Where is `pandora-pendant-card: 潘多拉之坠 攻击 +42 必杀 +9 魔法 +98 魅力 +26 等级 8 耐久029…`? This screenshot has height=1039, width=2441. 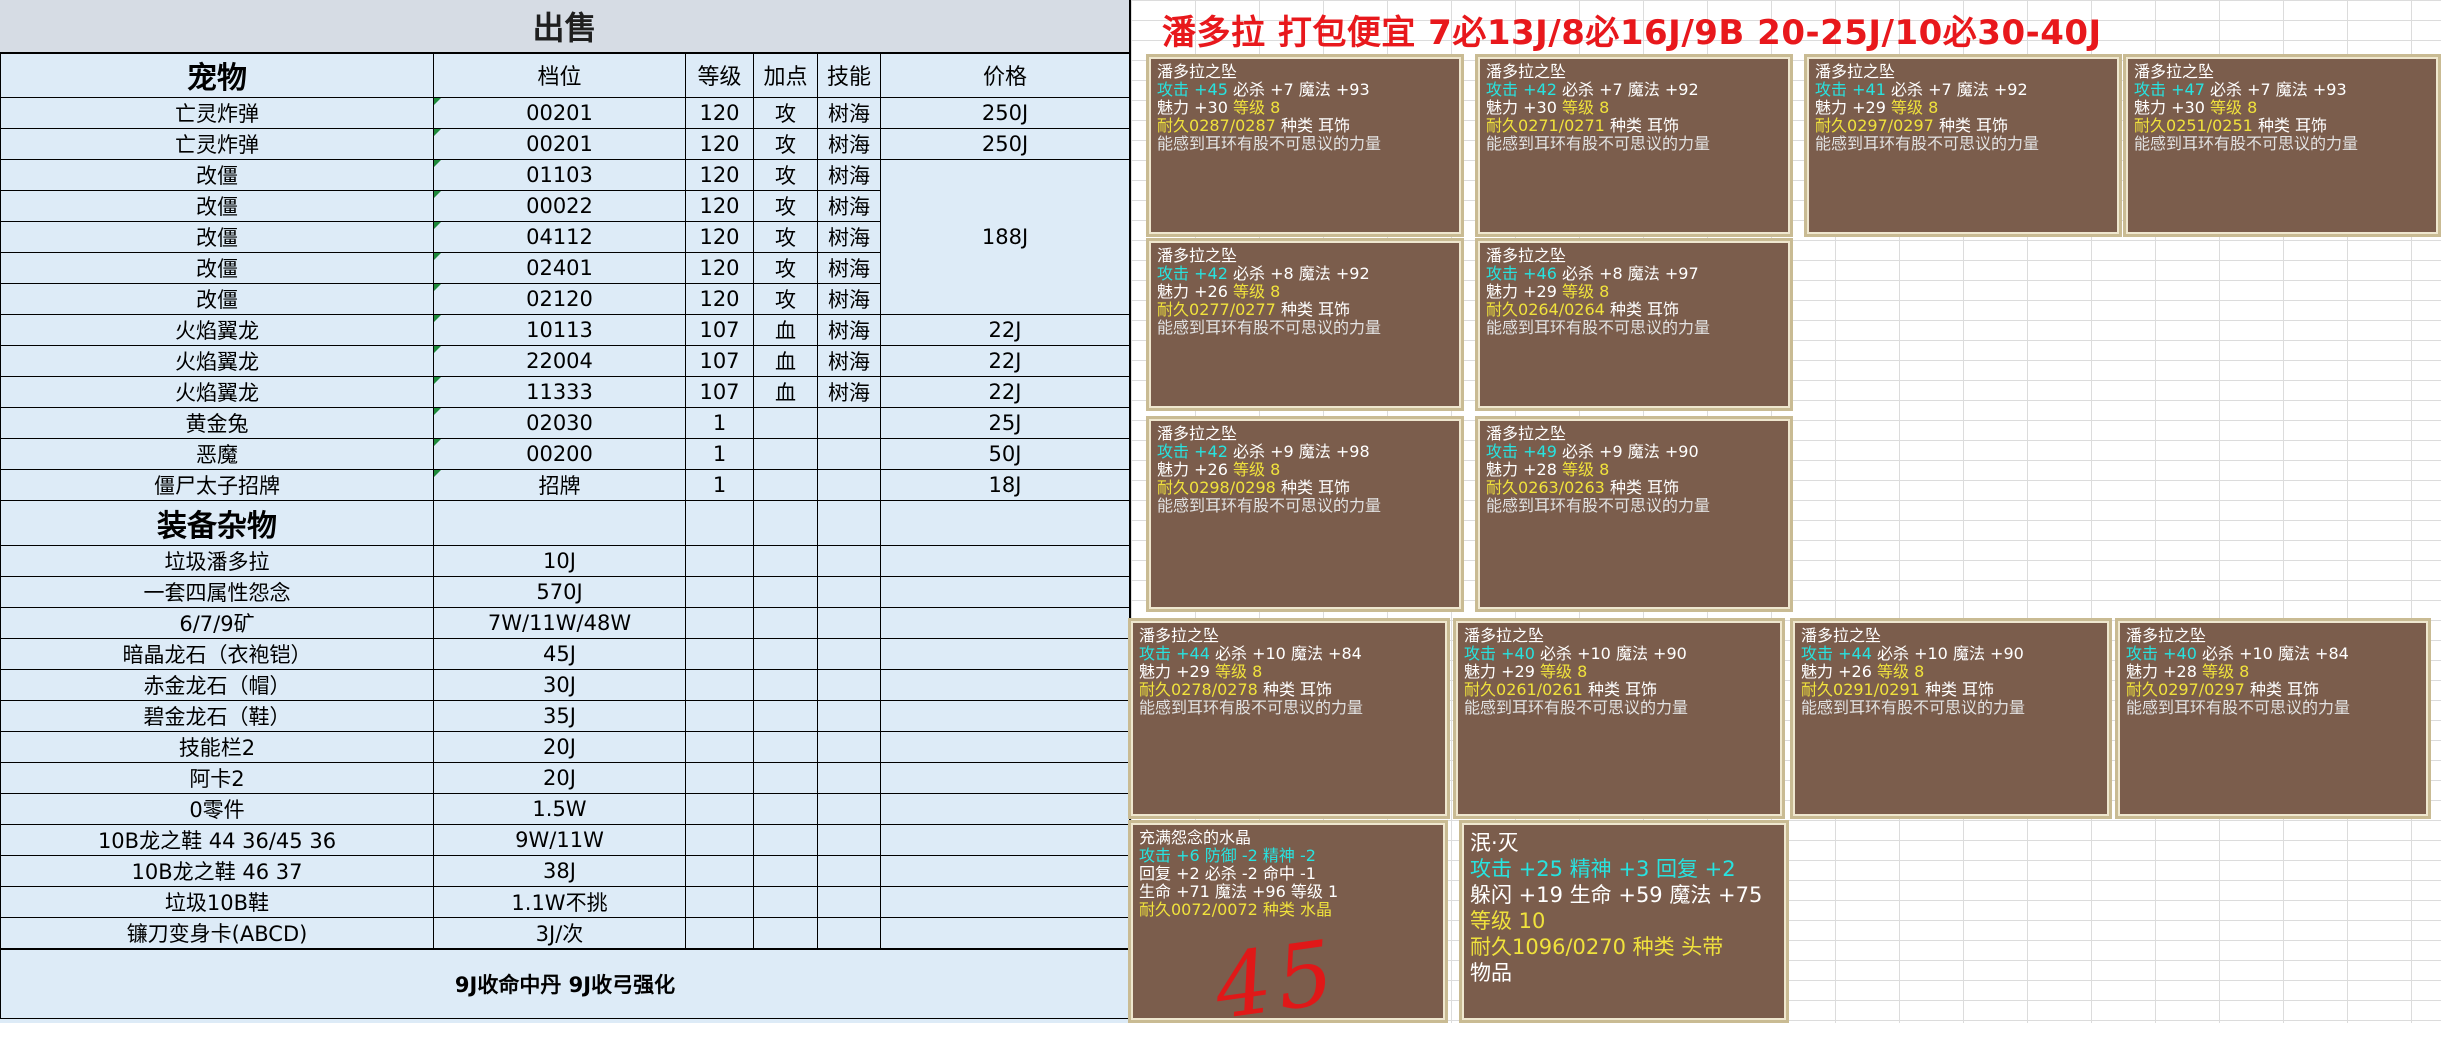
pandora-pendant-card: 潘多拉之坠 攻击 +42 必杀 +9 魔法 +98 魅力 +26 等级 8 耐久029… is located at coordinates (1305, 514).